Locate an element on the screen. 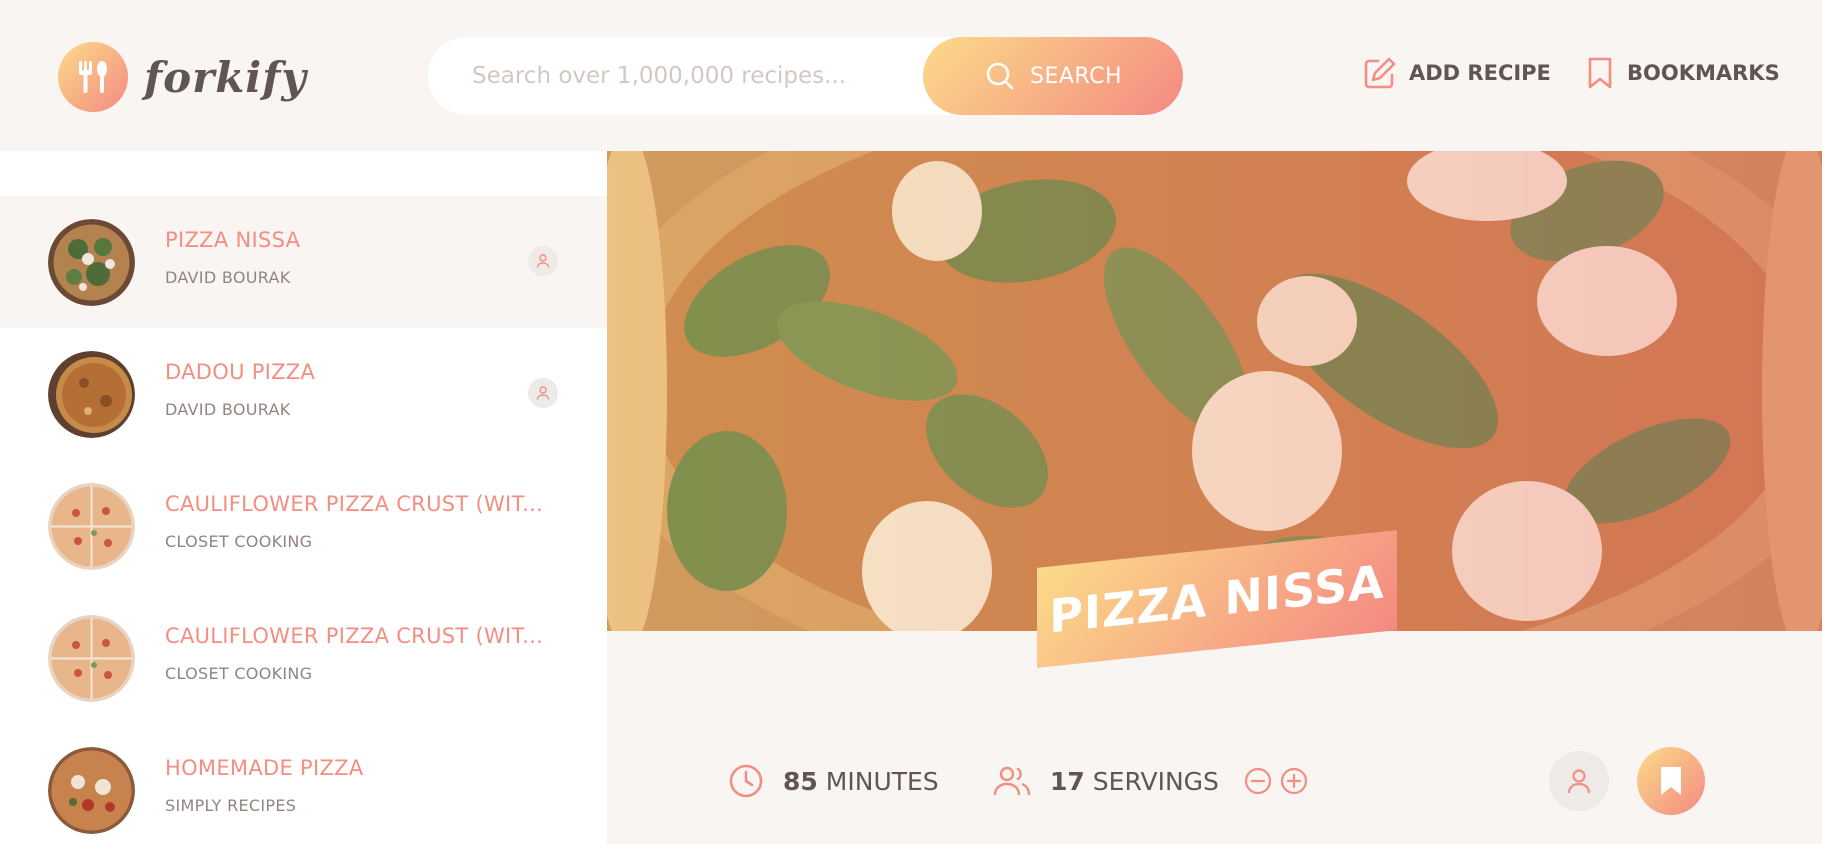  logo-badge is located at coordinates (93, 77).